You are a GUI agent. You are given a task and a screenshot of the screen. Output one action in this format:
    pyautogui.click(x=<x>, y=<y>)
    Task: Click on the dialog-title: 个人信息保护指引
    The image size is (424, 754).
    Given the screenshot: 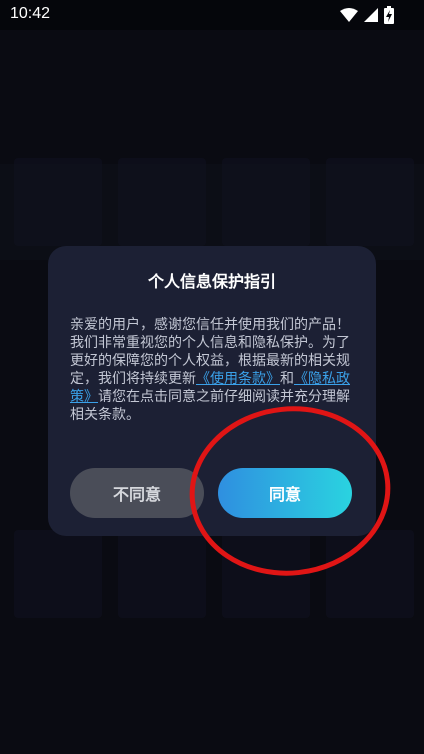 What is the action you would take?
    pyautogui.click(x=211, y=281)
    